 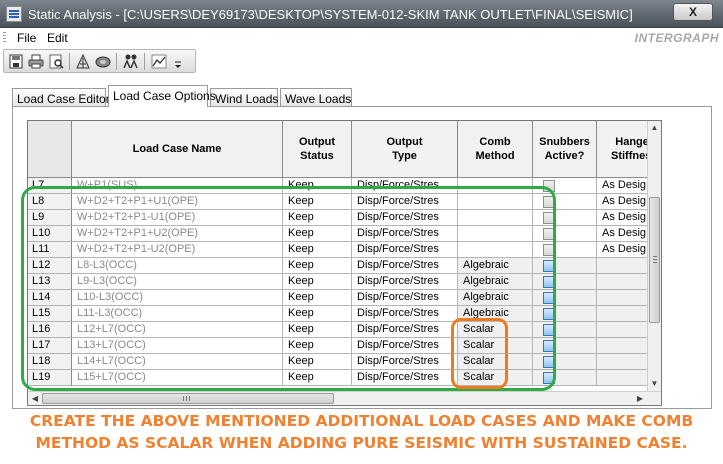 What do you see at coordinates (405, 149) in the screenshot?
I see `col-header-output-type: Output Type` at bounding box center [405, 149].